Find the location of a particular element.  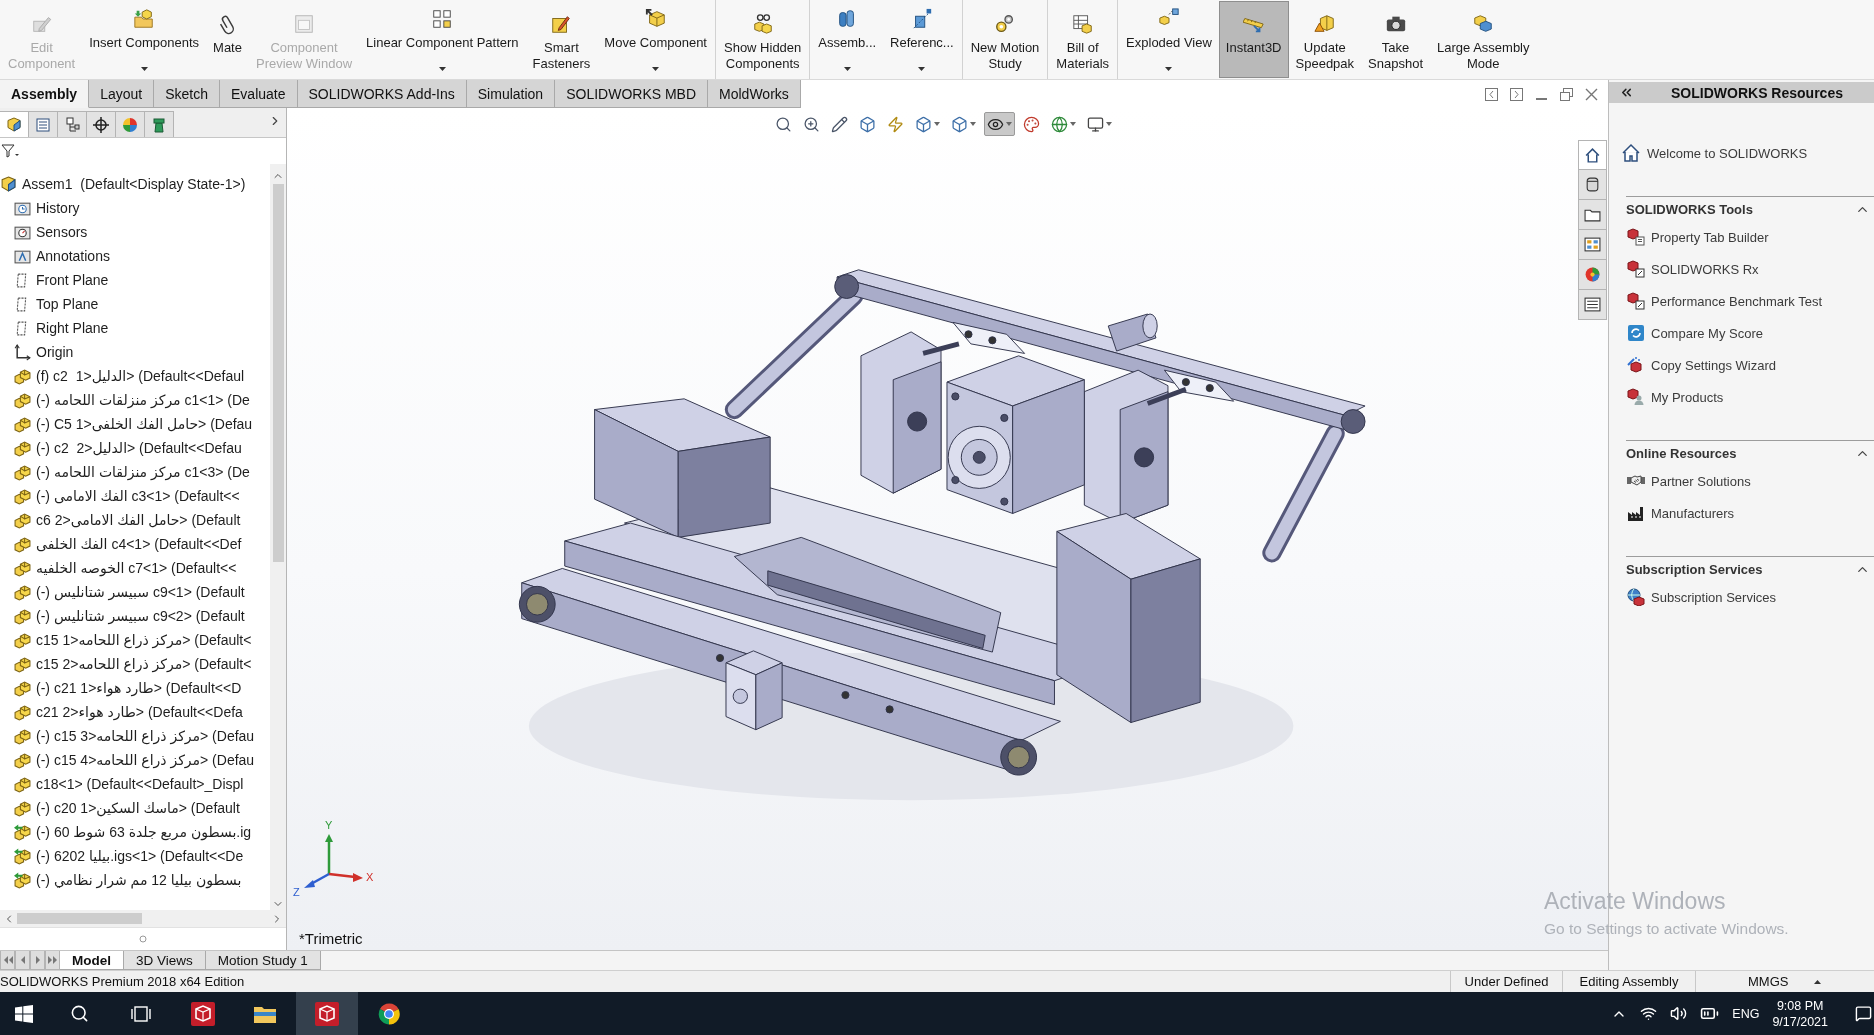

tree-item: c21 طارد هواء<2> (Default<<Defa is located at coordinates (135, 712).